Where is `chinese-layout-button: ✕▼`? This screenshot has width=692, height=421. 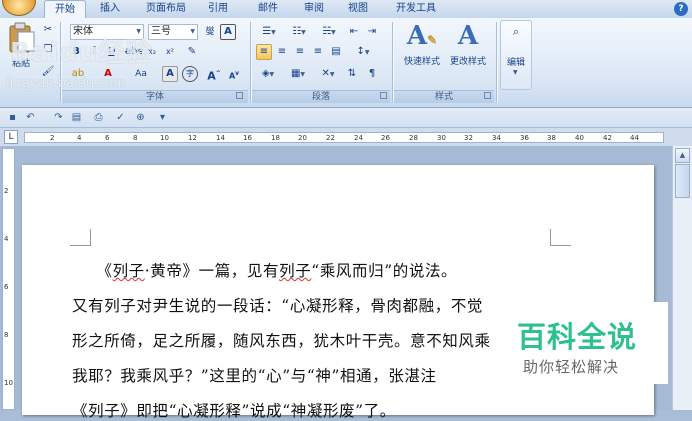
chinese-layout-button: ✕▼ is located at coordinates (328, 74).